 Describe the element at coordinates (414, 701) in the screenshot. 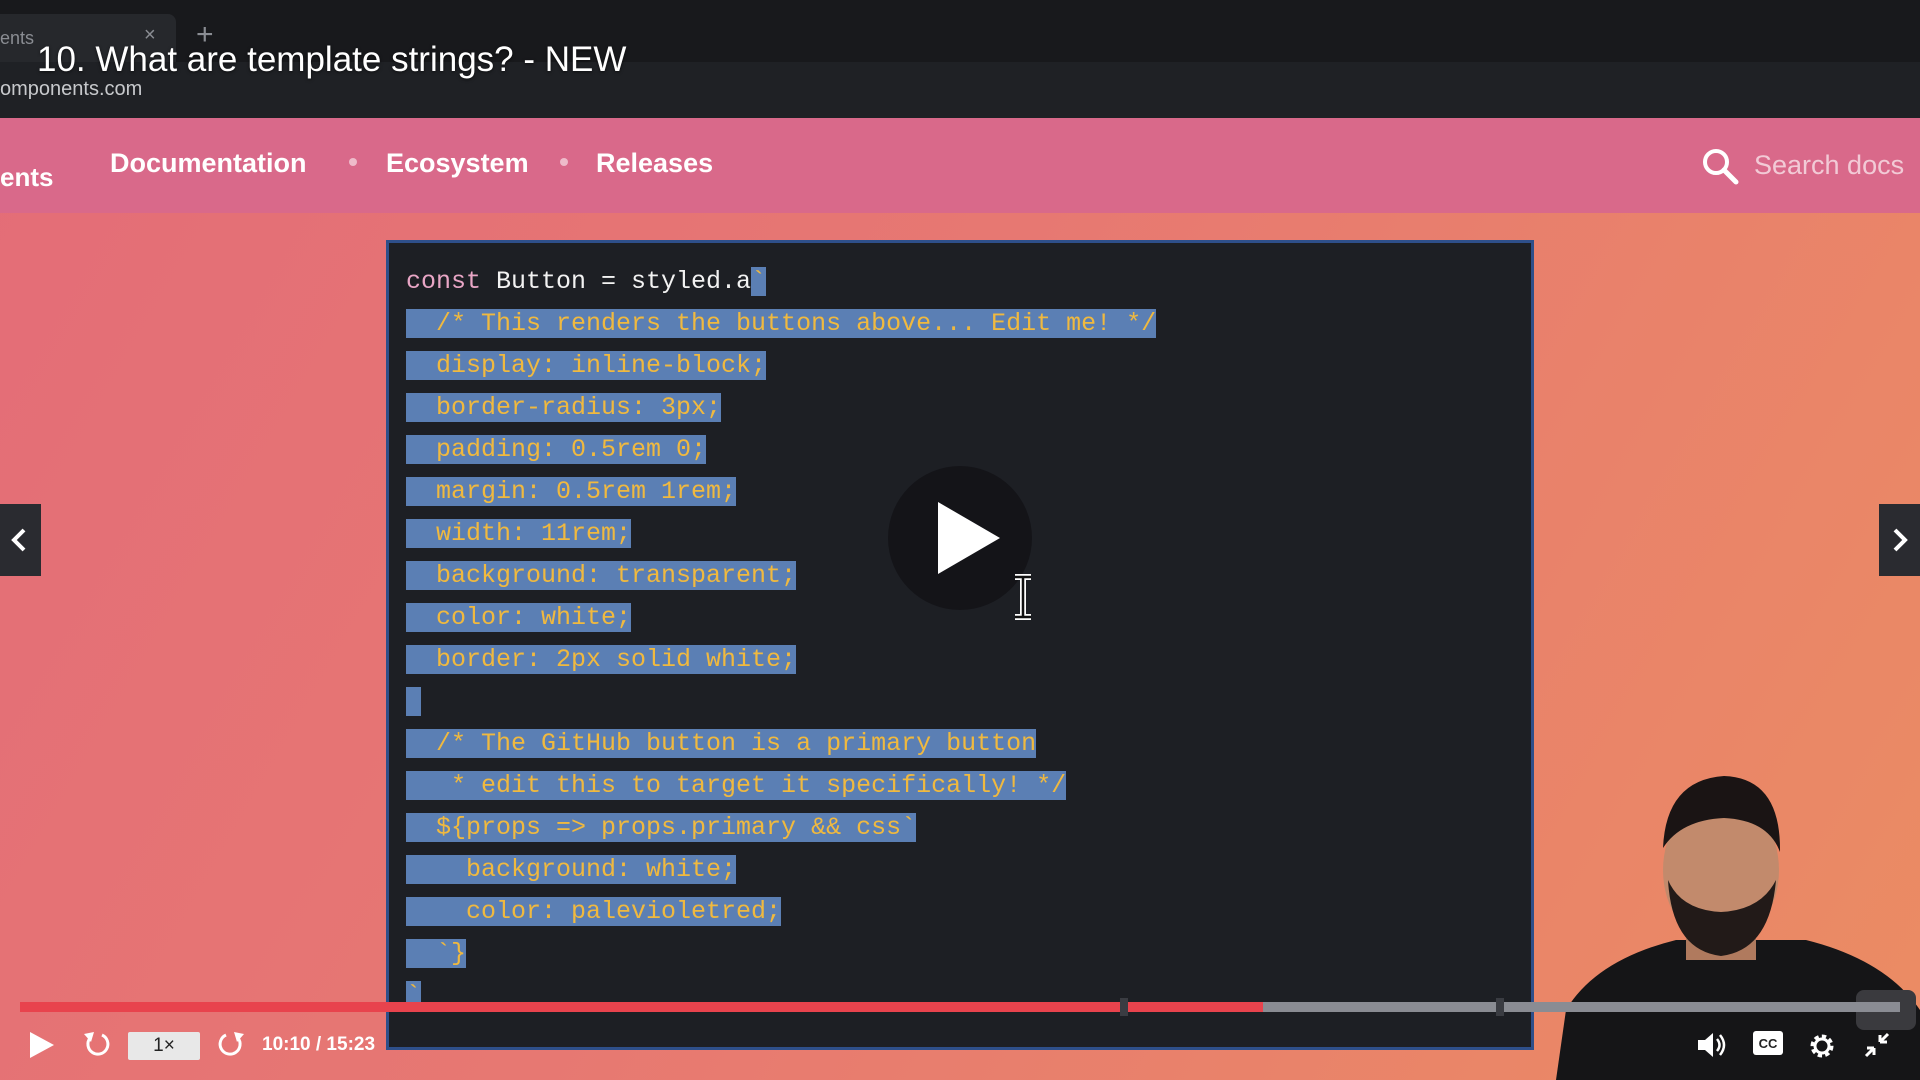

I see `code-selection` at that location.